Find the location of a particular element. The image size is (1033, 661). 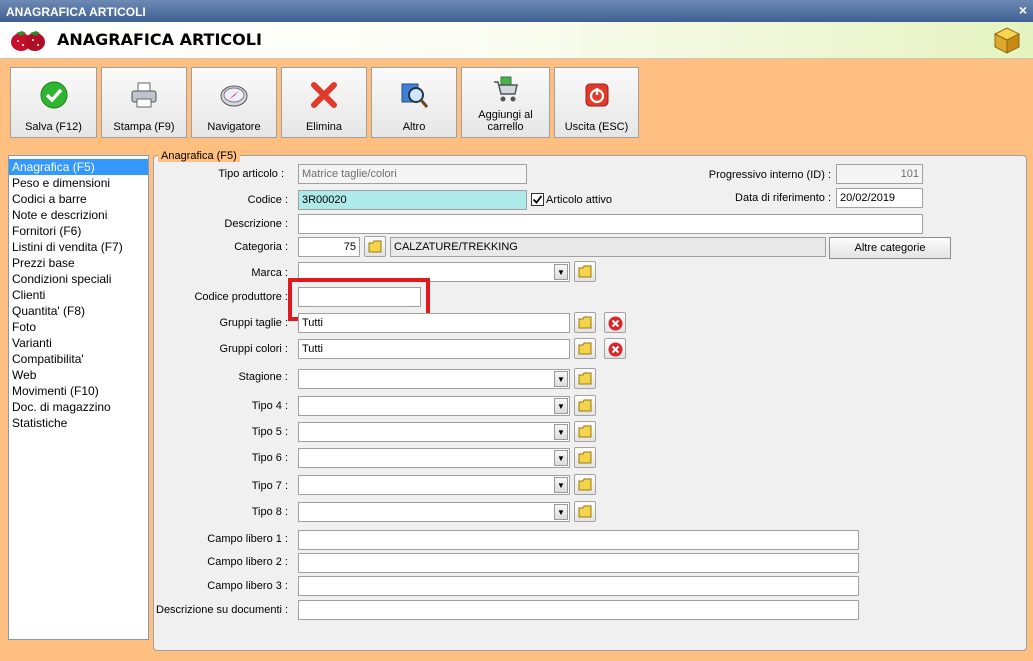

categoria-code-field: 75 is located at coordinates (329, 247).